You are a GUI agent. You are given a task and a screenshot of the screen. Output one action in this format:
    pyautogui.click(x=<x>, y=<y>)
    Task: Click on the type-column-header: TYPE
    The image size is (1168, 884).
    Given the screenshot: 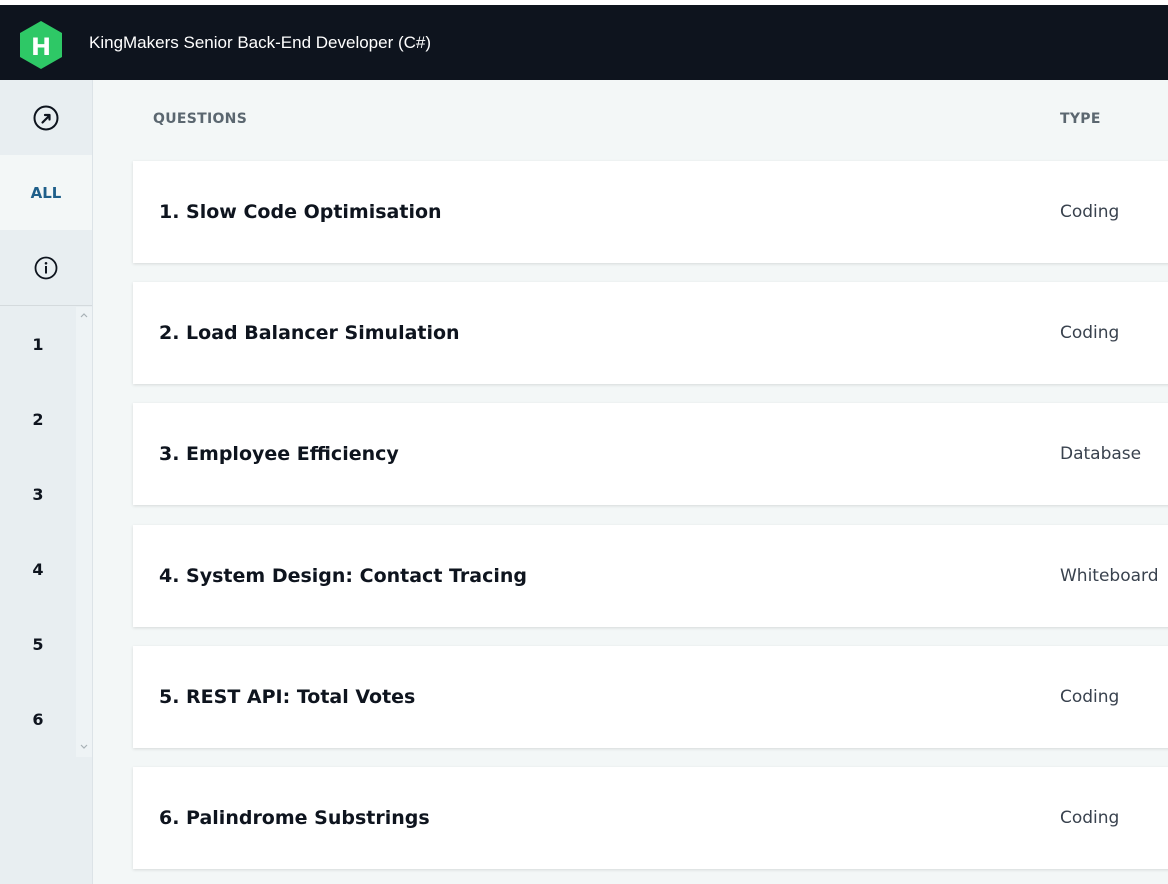 What is the action you would take?
    pyautogui.click(x=1080, y=119)
    